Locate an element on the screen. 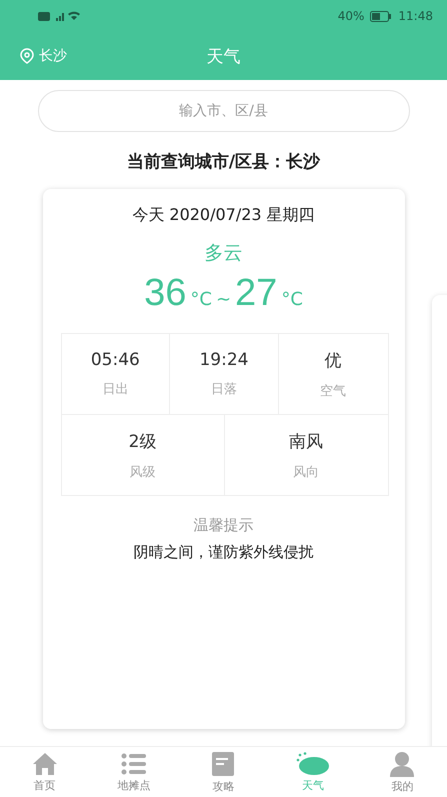 The width and height of the screenshot is (447, 797). stat-label: 日落 is located at coordinates (223, 389).